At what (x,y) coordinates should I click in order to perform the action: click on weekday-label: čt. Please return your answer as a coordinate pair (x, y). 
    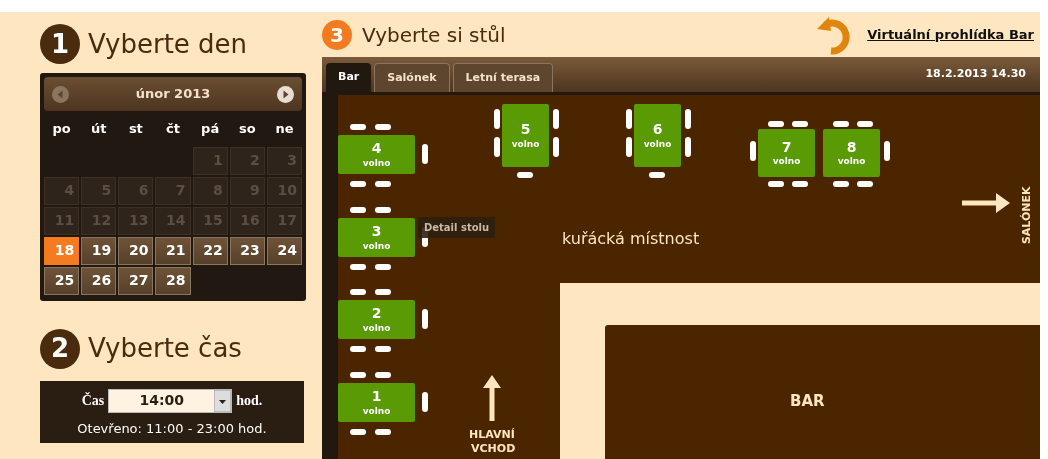
    Looking at the image, I should click on (173, 129).